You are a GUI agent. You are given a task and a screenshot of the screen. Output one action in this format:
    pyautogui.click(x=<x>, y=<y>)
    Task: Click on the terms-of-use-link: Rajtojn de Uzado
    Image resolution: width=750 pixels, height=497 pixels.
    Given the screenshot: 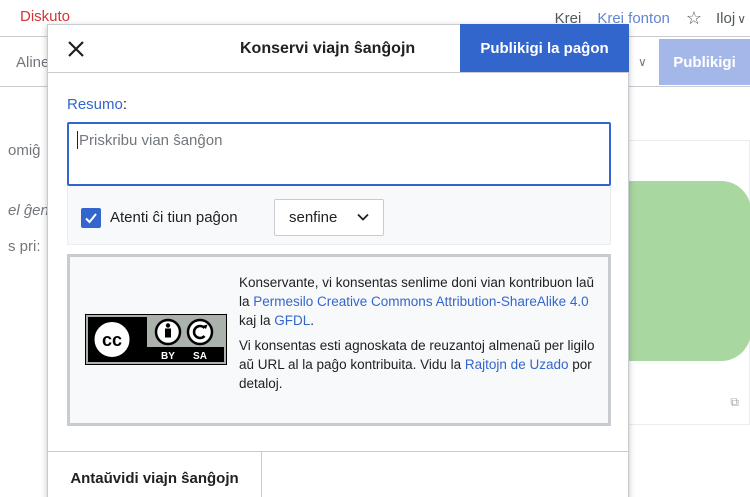 What is the action you would take?
    pyautogui.click(x=517, y=364)
    